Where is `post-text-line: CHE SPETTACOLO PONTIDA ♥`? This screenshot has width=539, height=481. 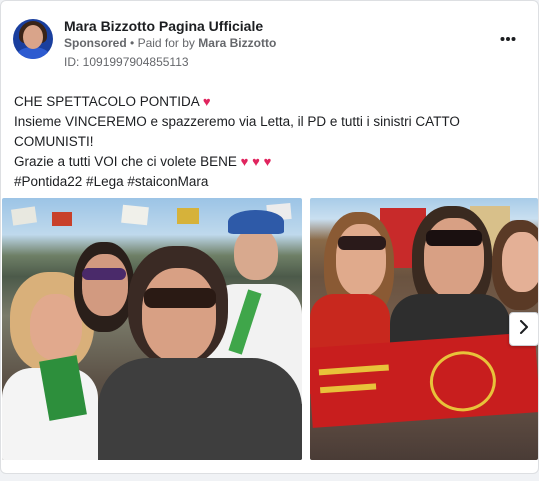 post-text-line: CHE SPETTACOLO PONTIDA ♥ is located at coordinates (264, 102).